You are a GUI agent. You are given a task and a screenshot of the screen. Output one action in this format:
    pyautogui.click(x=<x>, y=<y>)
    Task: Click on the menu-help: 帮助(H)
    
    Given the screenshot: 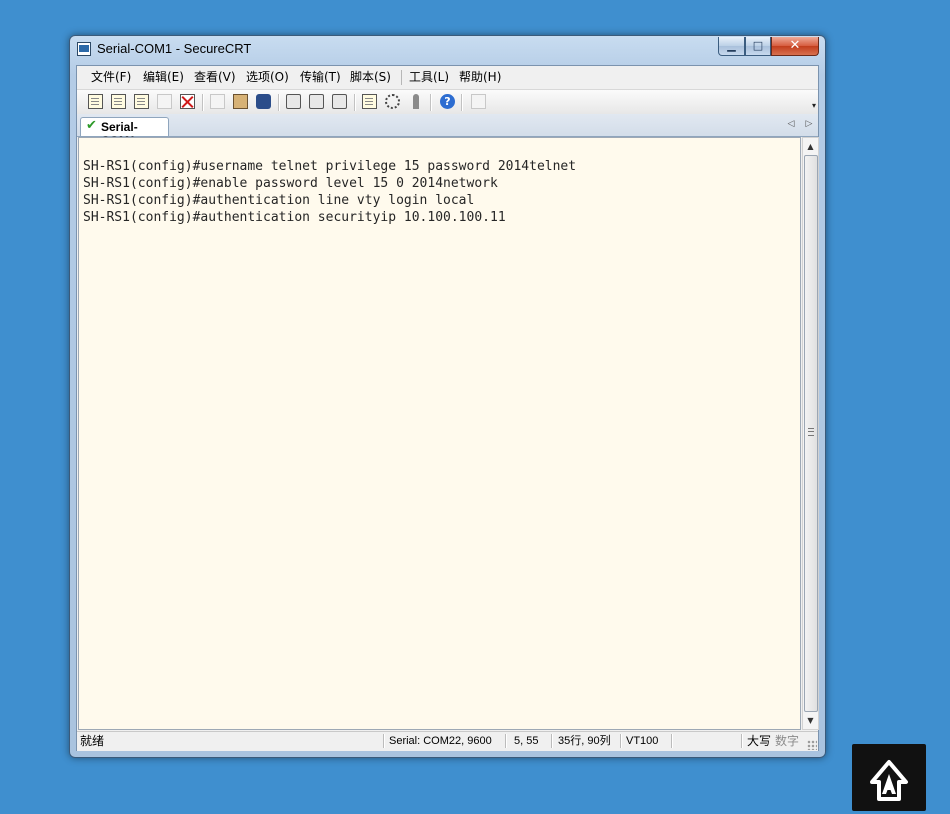 What is the action you would take?
    pyautogui.click(x=480, y=77)
    